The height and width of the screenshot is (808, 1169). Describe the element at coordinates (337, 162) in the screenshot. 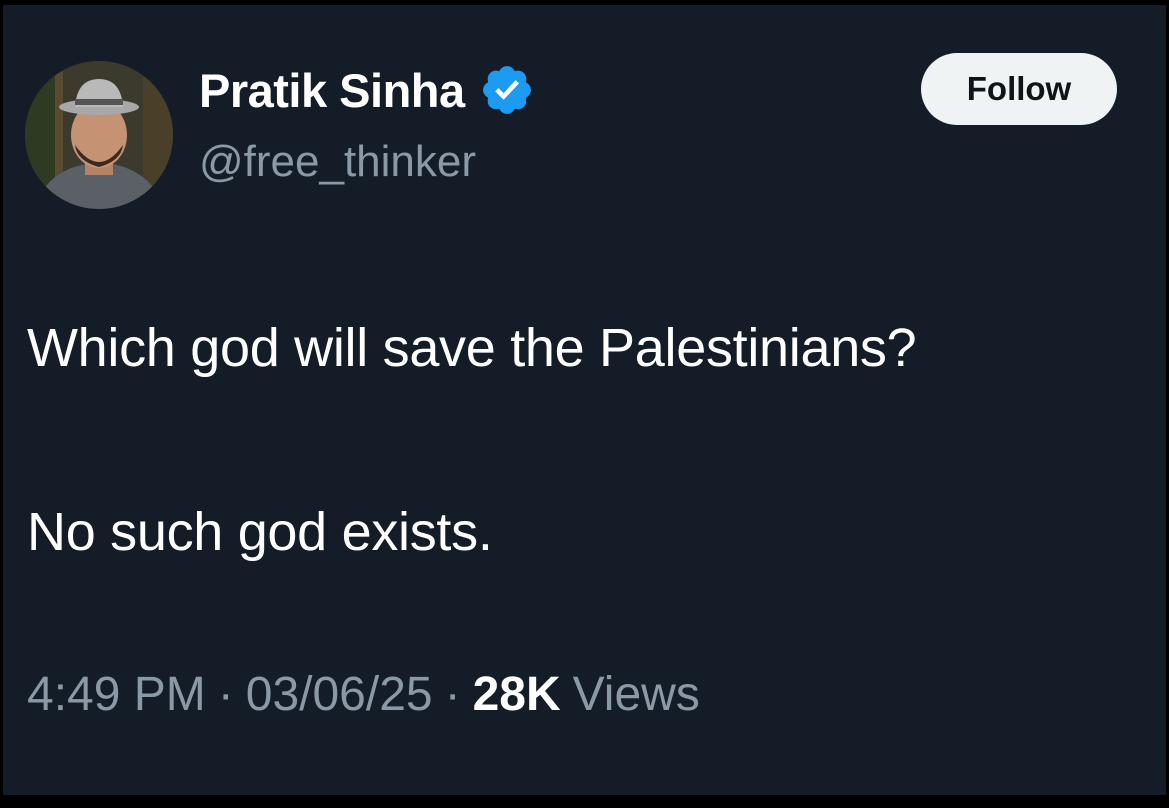

I see `author-handle: @free_thinker` at that location.